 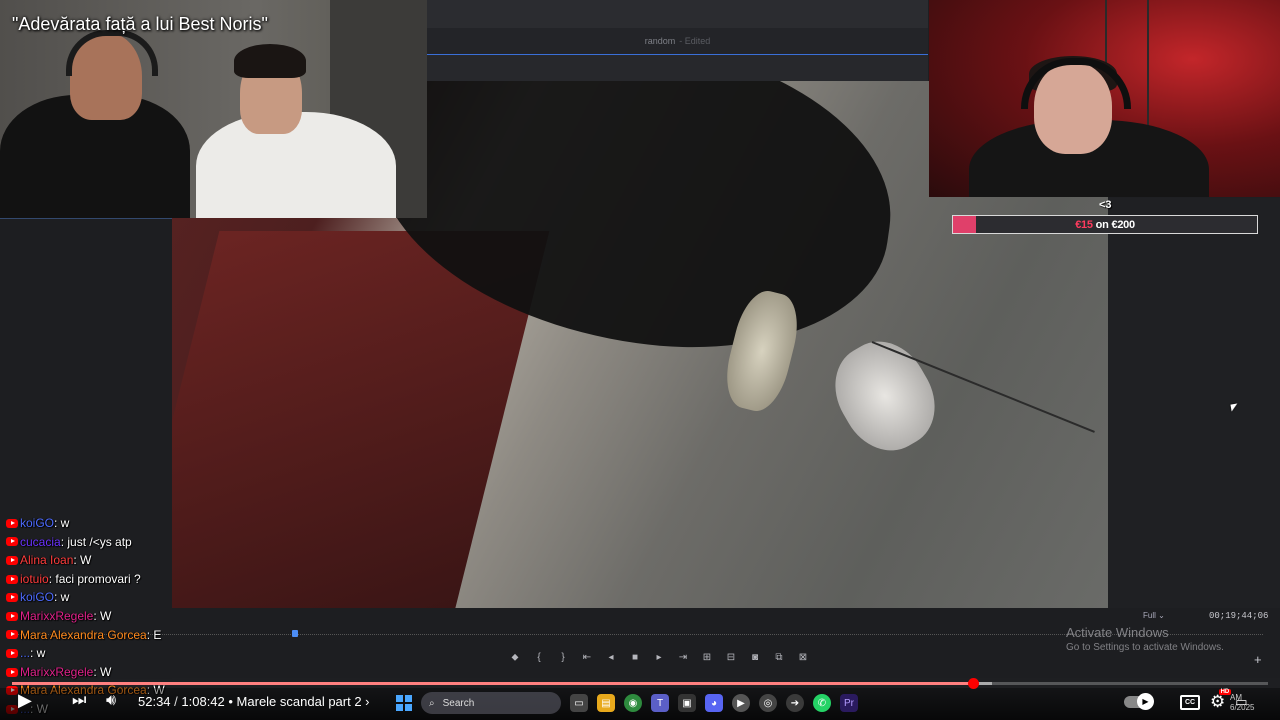 What do you see at coordinates (768, 703) in the screenshot?
I see `obs-icon: ◎` at bounding box center [768, 703].